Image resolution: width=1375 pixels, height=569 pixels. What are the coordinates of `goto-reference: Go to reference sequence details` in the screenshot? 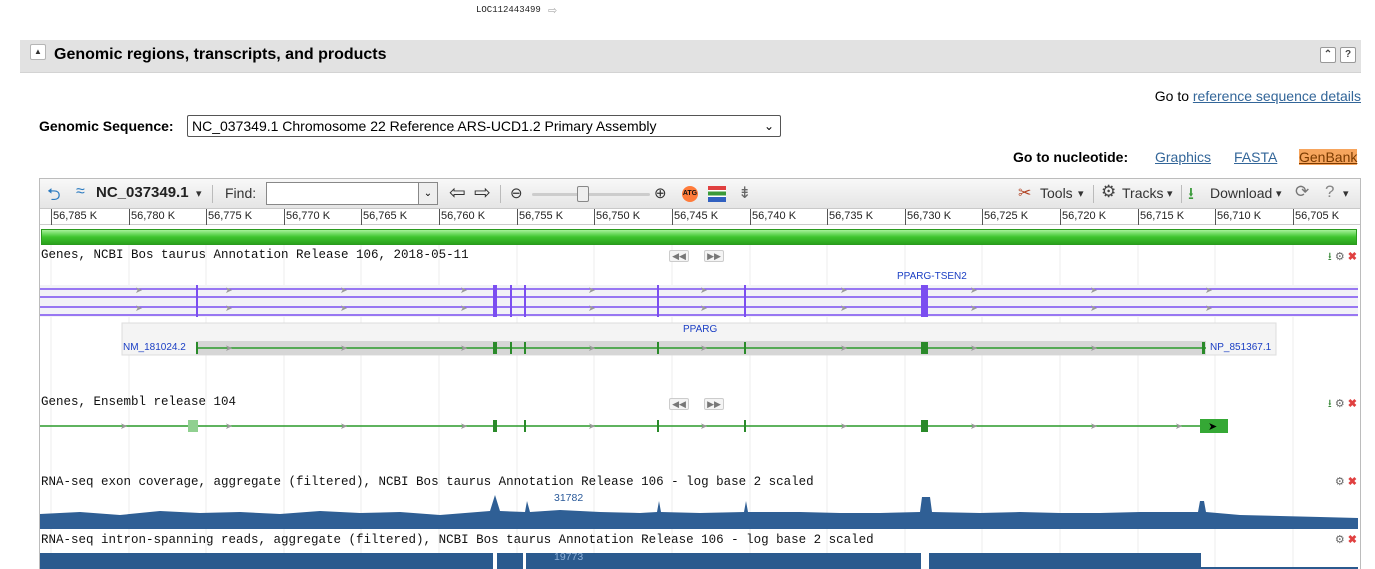 It's located at (1258, 96).